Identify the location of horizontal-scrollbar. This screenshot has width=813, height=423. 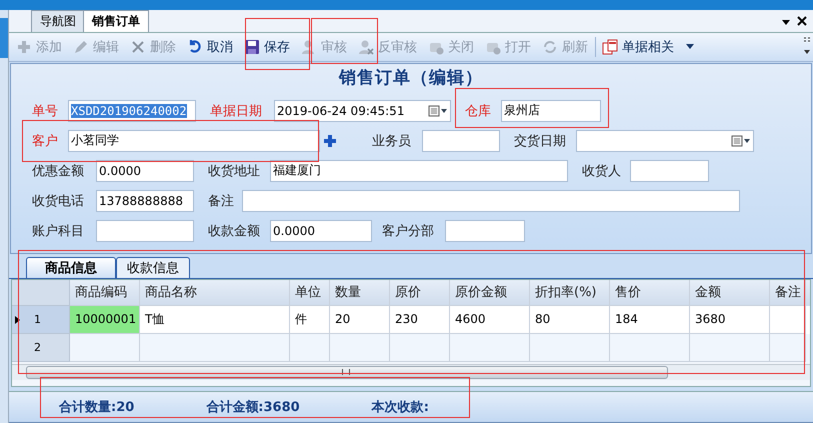
(411, 372).